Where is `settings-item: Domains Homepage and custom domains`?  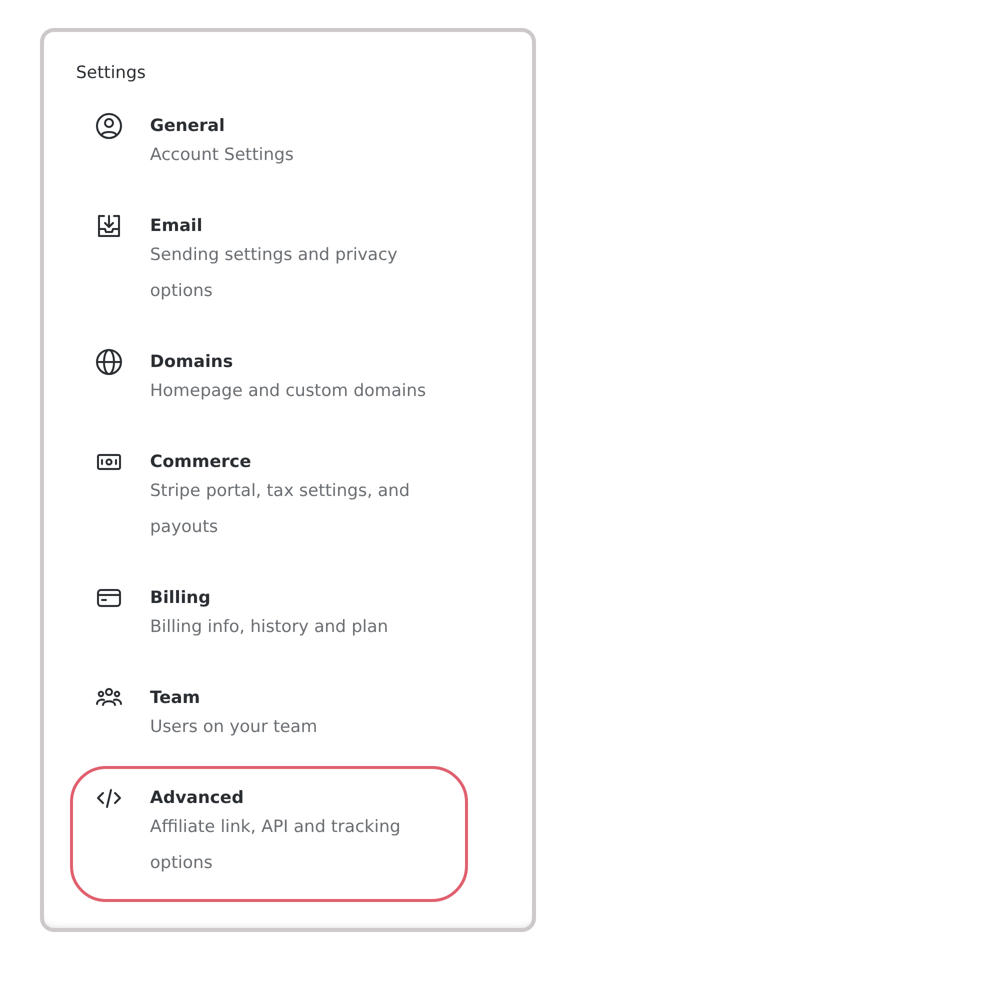
settings-item: Domains Homepage and custom domains is located at coordinates (269, 380).